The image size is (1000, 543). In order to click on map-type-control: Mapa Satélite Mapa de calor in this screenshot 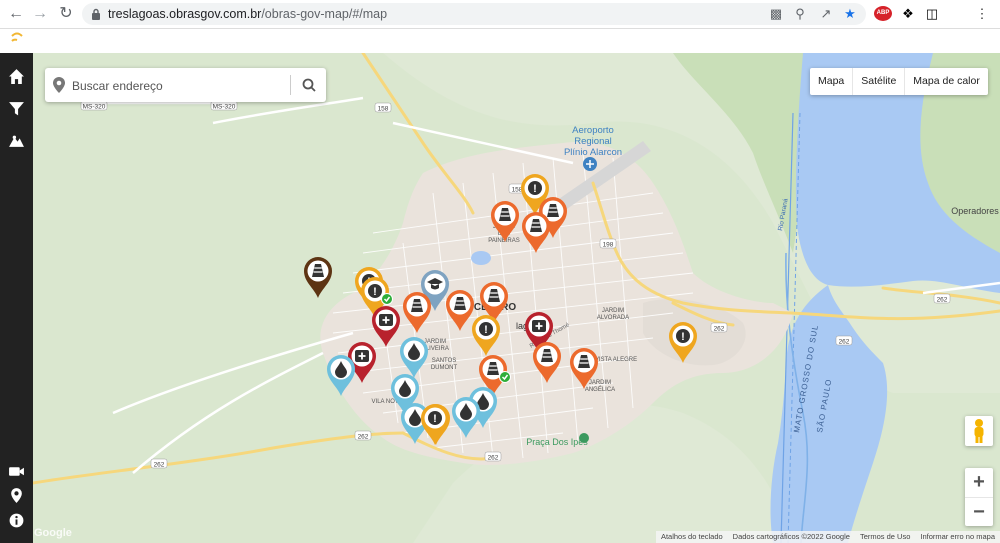, I will do `click(899, 81)`.